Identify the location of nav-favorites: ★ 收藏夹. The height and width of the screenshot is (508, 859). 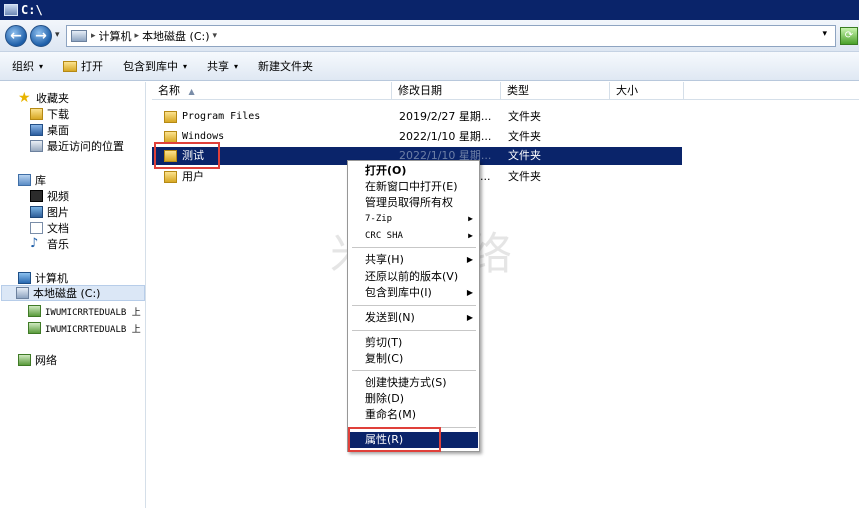
(43, 98).